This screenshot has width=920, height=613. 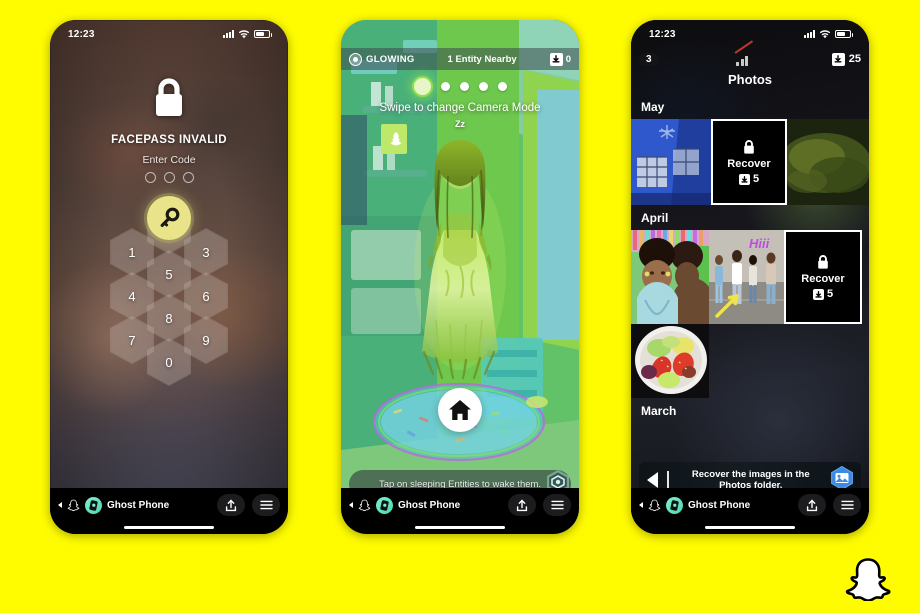 I want to click on toast-divider, so click(x=668, y=480).